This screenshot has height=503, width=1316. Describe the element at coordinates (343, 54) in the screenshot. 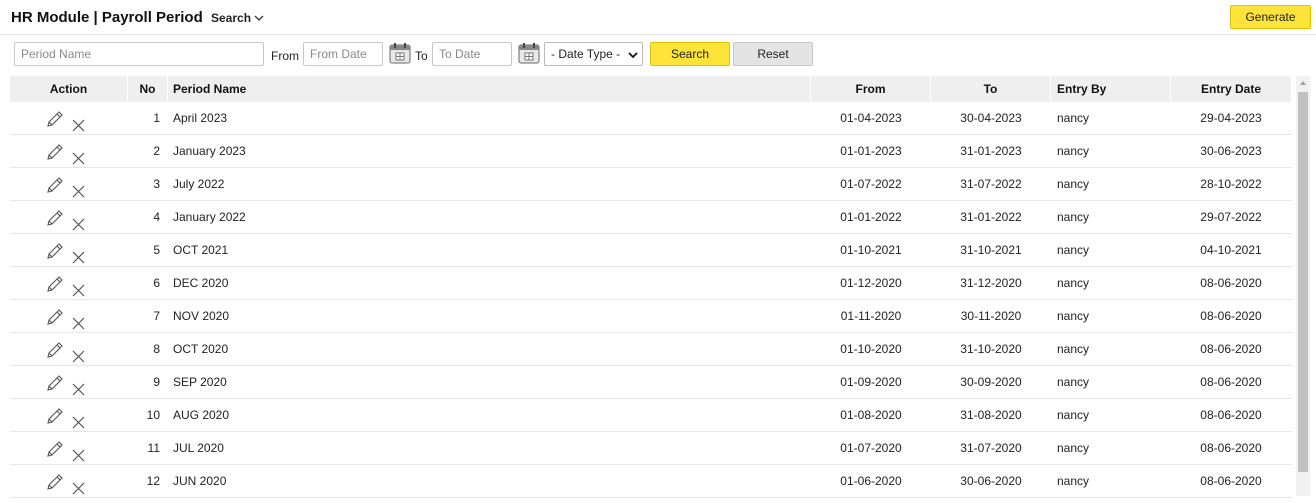

I see `from-date-input` at that location.